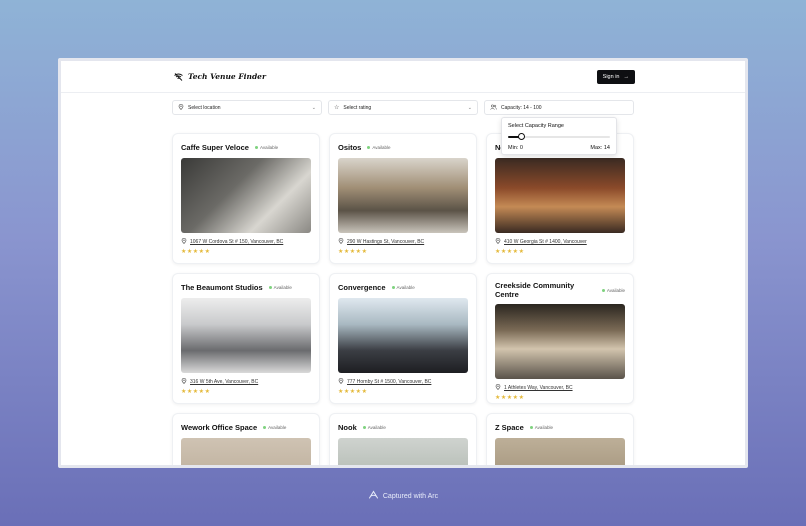 This screenshot has height=526, width=806. What do you see at coordinates (535, 290) in the screenshot?
I see `venue-name: Creekside Community Centre` at bounding box center [535, 290].